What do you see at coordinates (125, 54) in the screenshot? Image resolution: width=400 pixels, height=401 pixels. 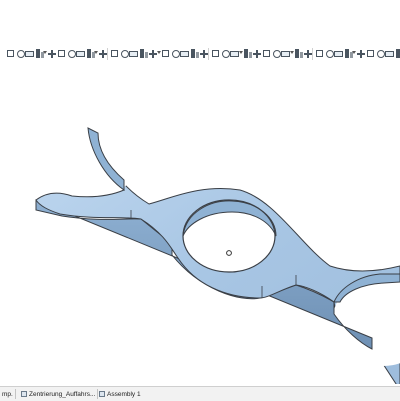 I see `pattern-icon` at bounding box center [125, 54].